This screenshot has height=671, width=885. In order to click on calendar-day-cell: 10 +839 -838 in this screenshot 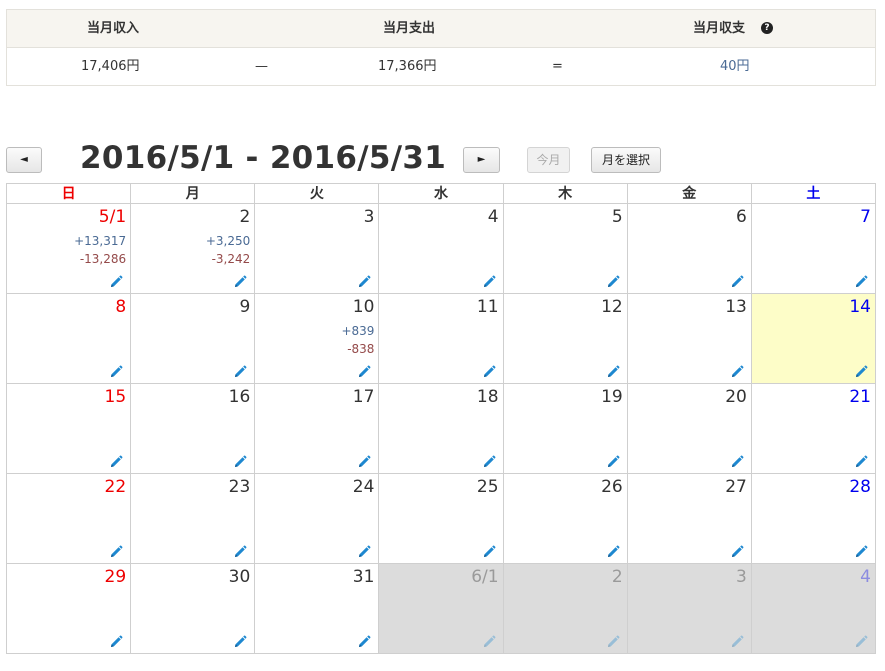, I will do `click(317, 338)`.